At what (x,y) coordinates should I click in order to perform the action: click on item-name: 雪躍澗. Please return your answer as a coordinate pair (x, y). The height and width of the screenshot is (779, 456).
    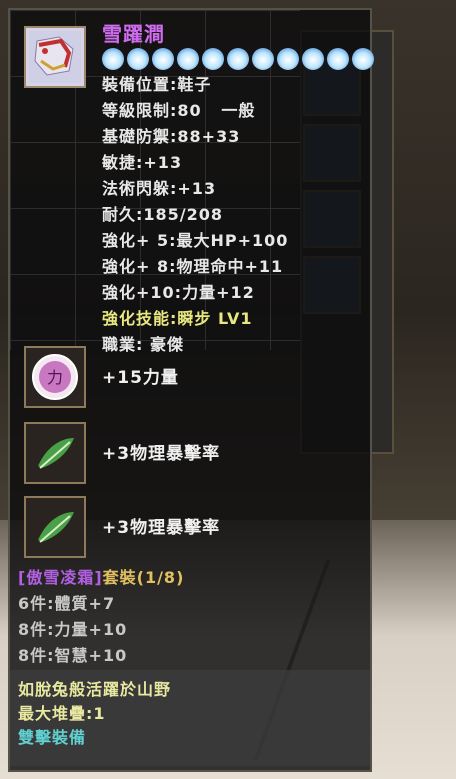
    Looking at the image, I should click on (133, 34).